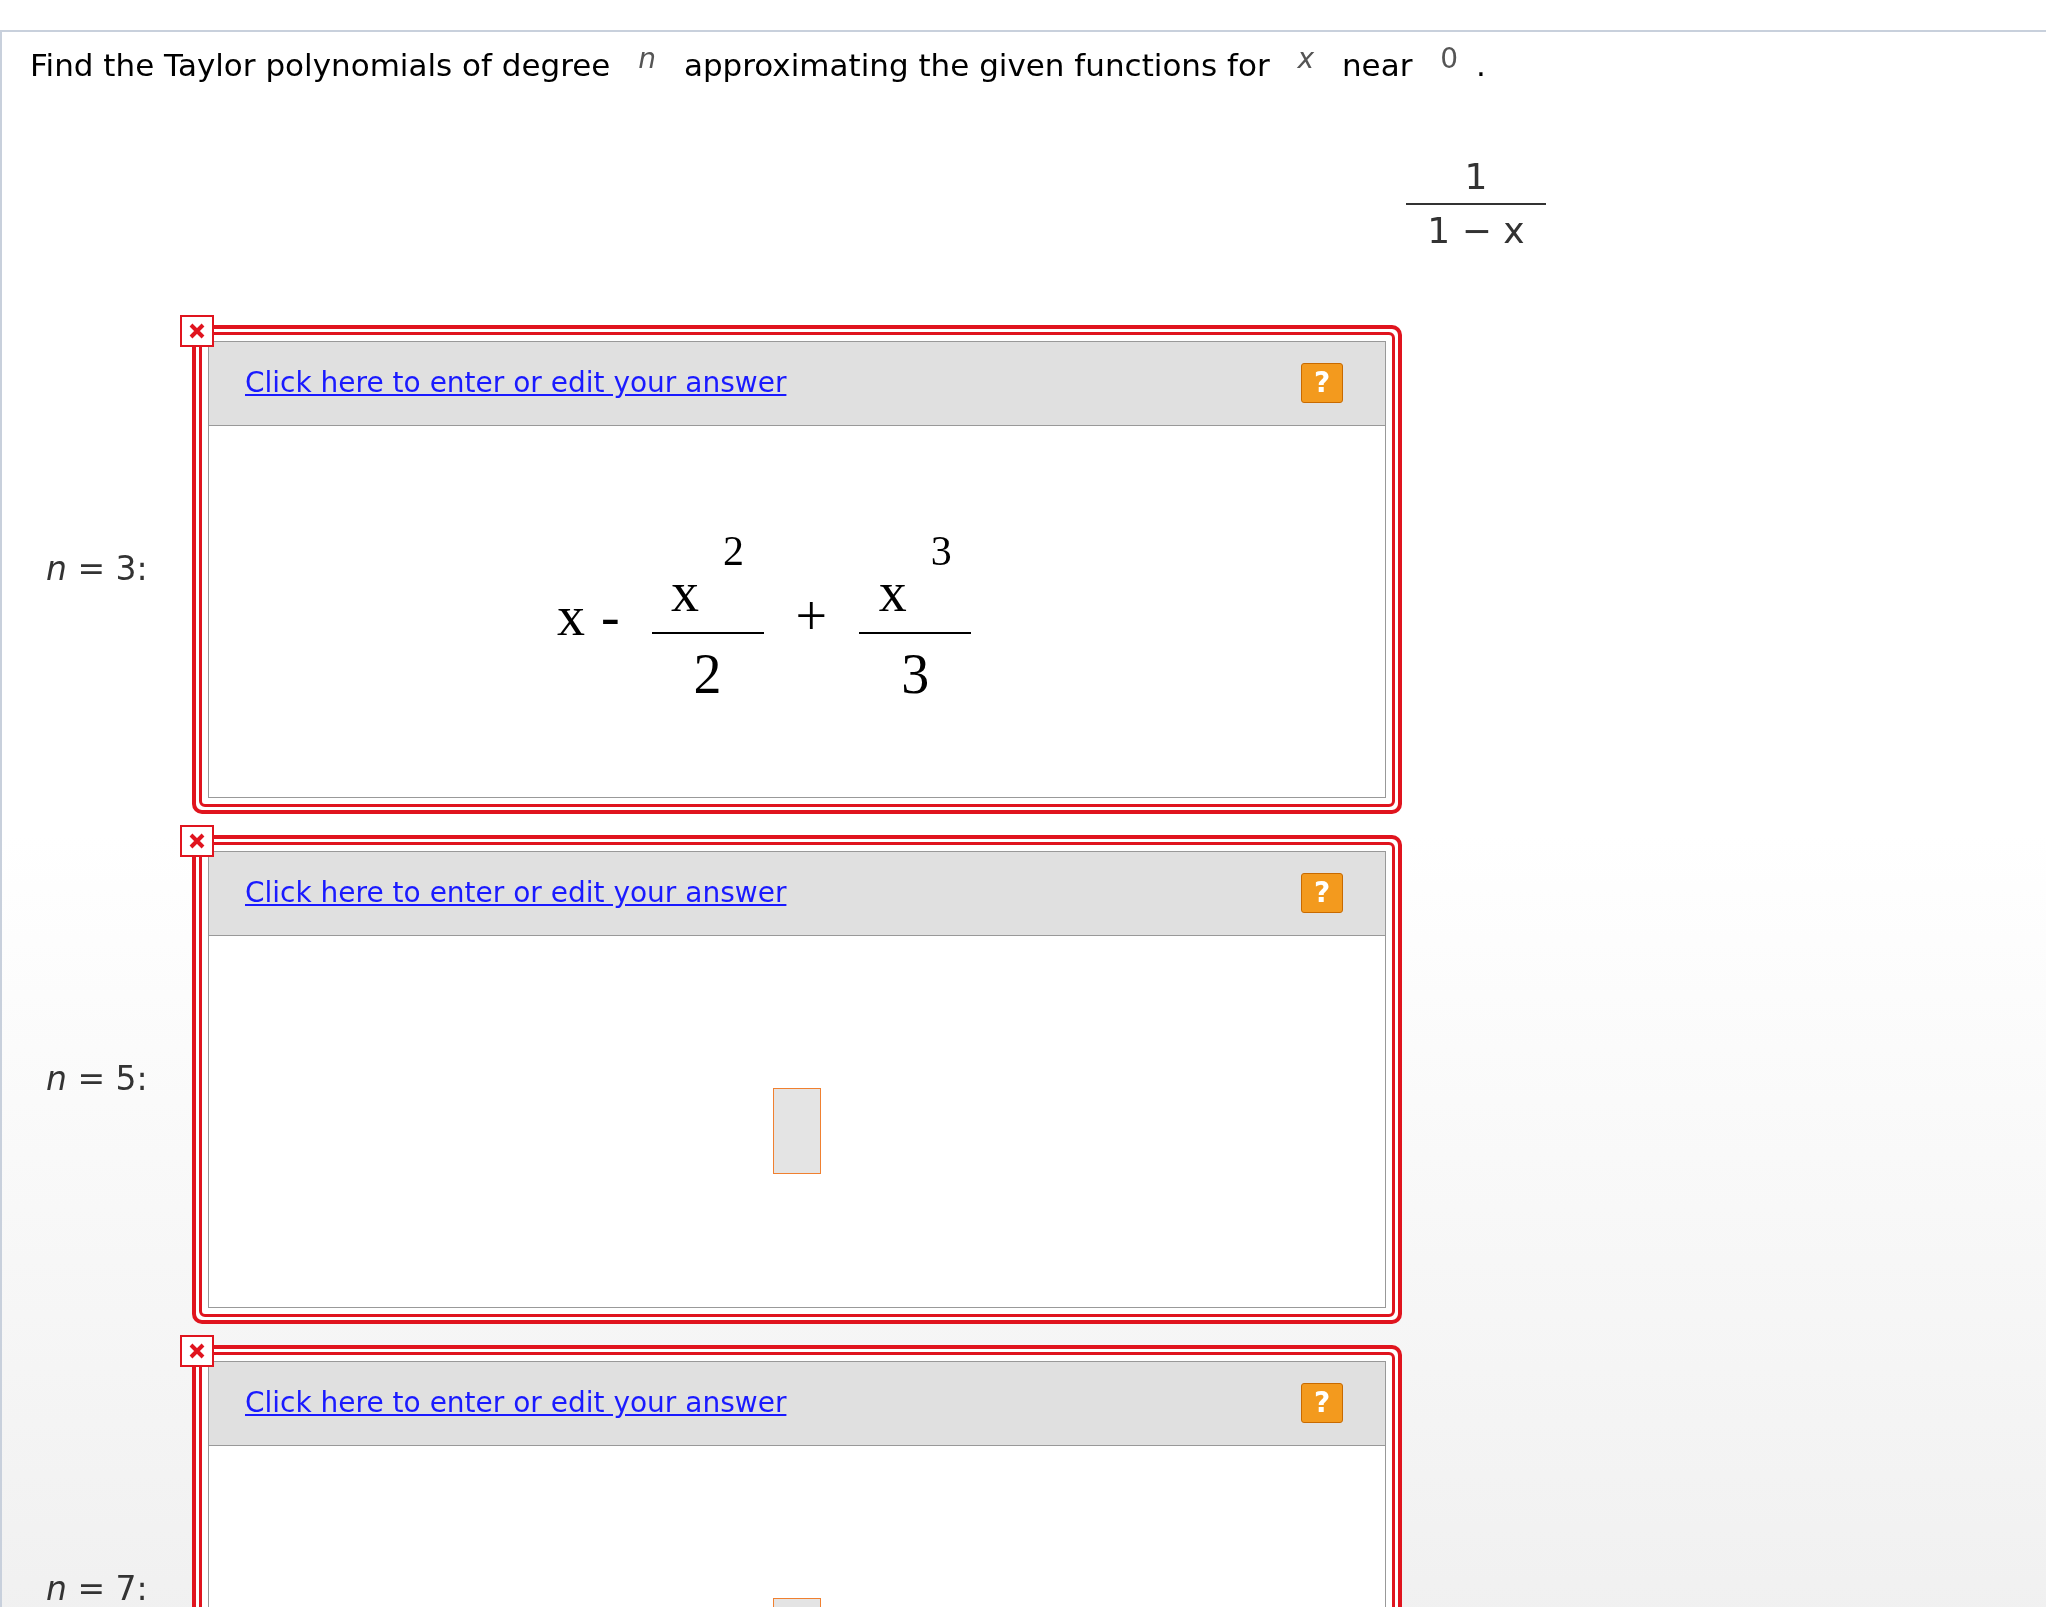  Describe the element at coordinates (915, 674) in the screenshot. I see `denominator: 3` at that location.